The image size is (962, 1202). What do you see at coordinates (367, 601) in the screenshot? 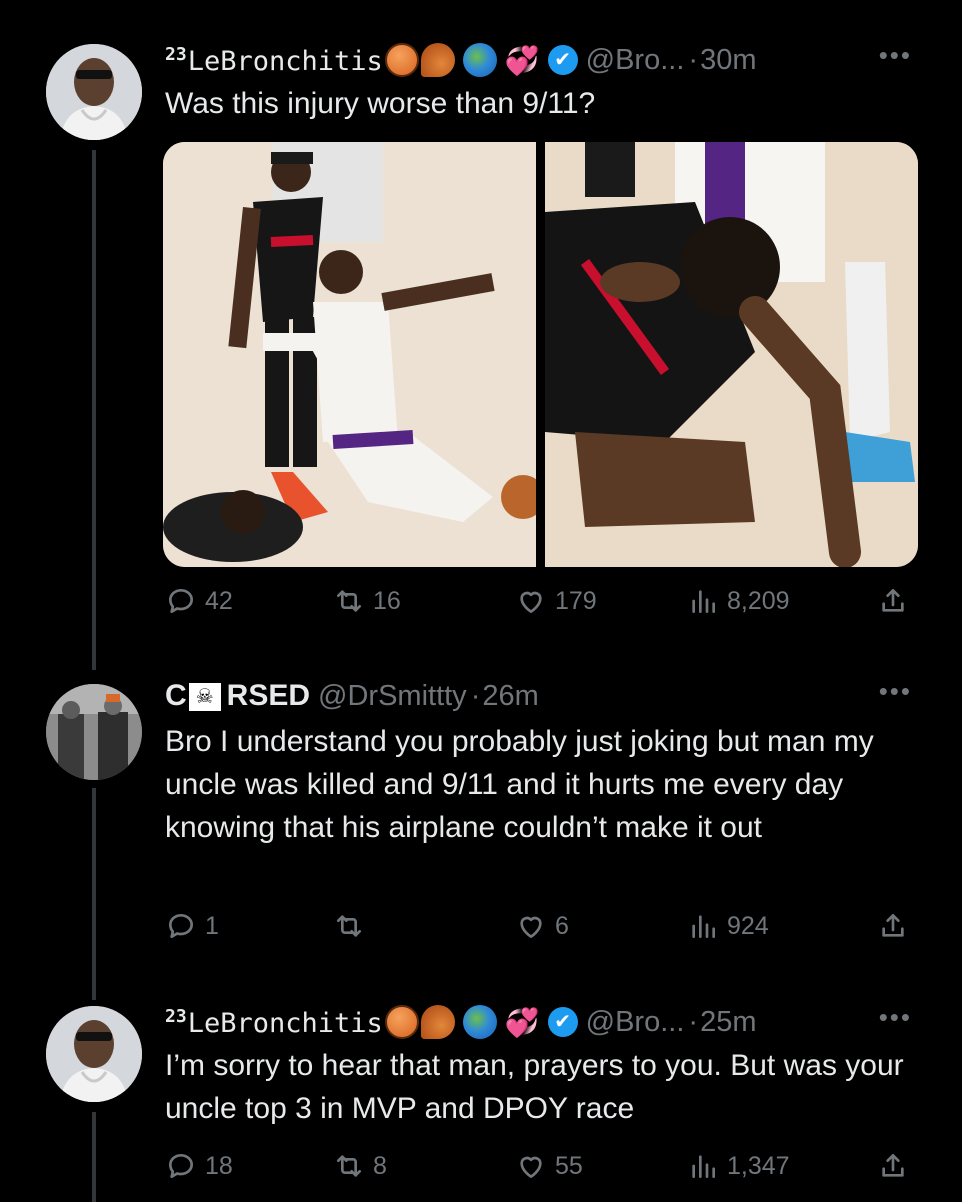
I see `retweet-button: 16` at bounding box center [367, 601].